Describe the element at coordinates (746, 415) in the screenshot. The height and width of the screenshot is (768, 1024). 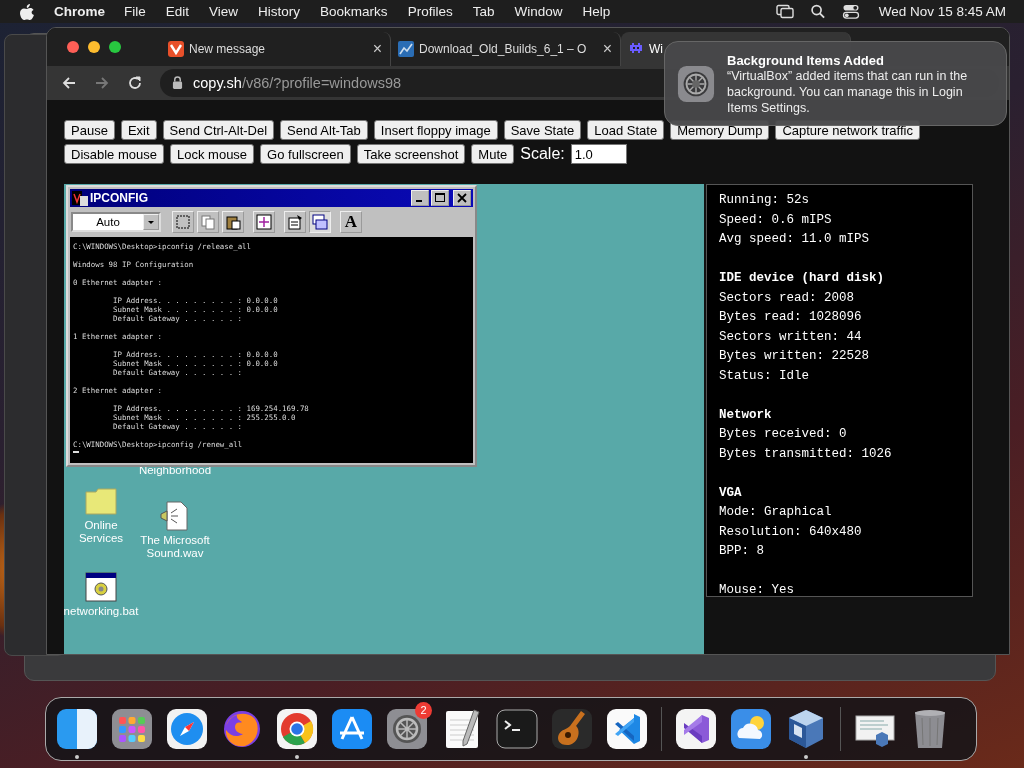
I see `stats-heading: Network` at that location.